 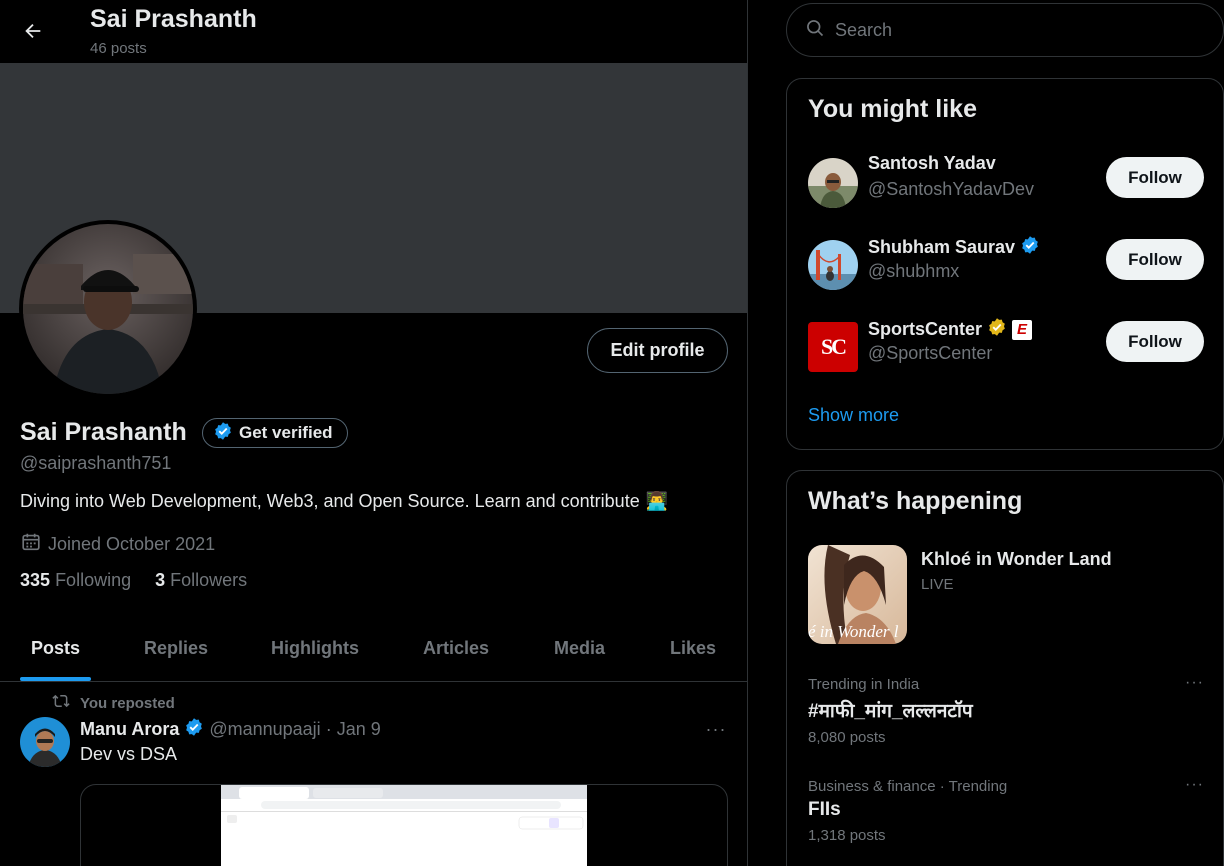 I want to click on header-profile-name: Sai Prashanth, so click(x=173, y=19).